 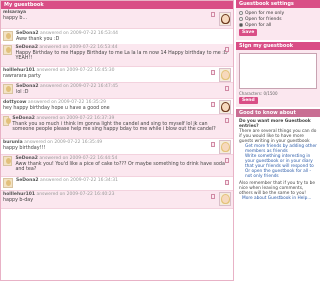 What do you see at coordinates (78, 180) in the screenshot?
I see `entry-date: answered on 2009-07-22 16:34:31` at bounding box center [78, 180].